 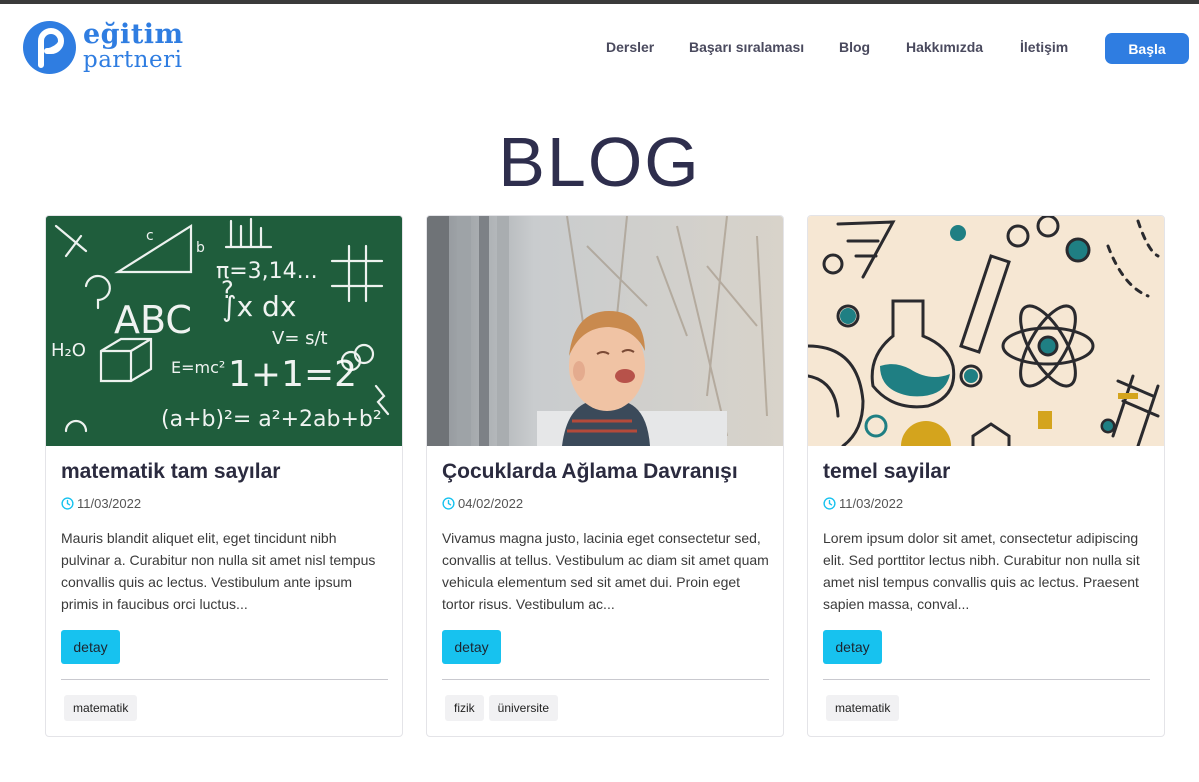 I want to click on tag: fizik, so click(x=464, y=708).